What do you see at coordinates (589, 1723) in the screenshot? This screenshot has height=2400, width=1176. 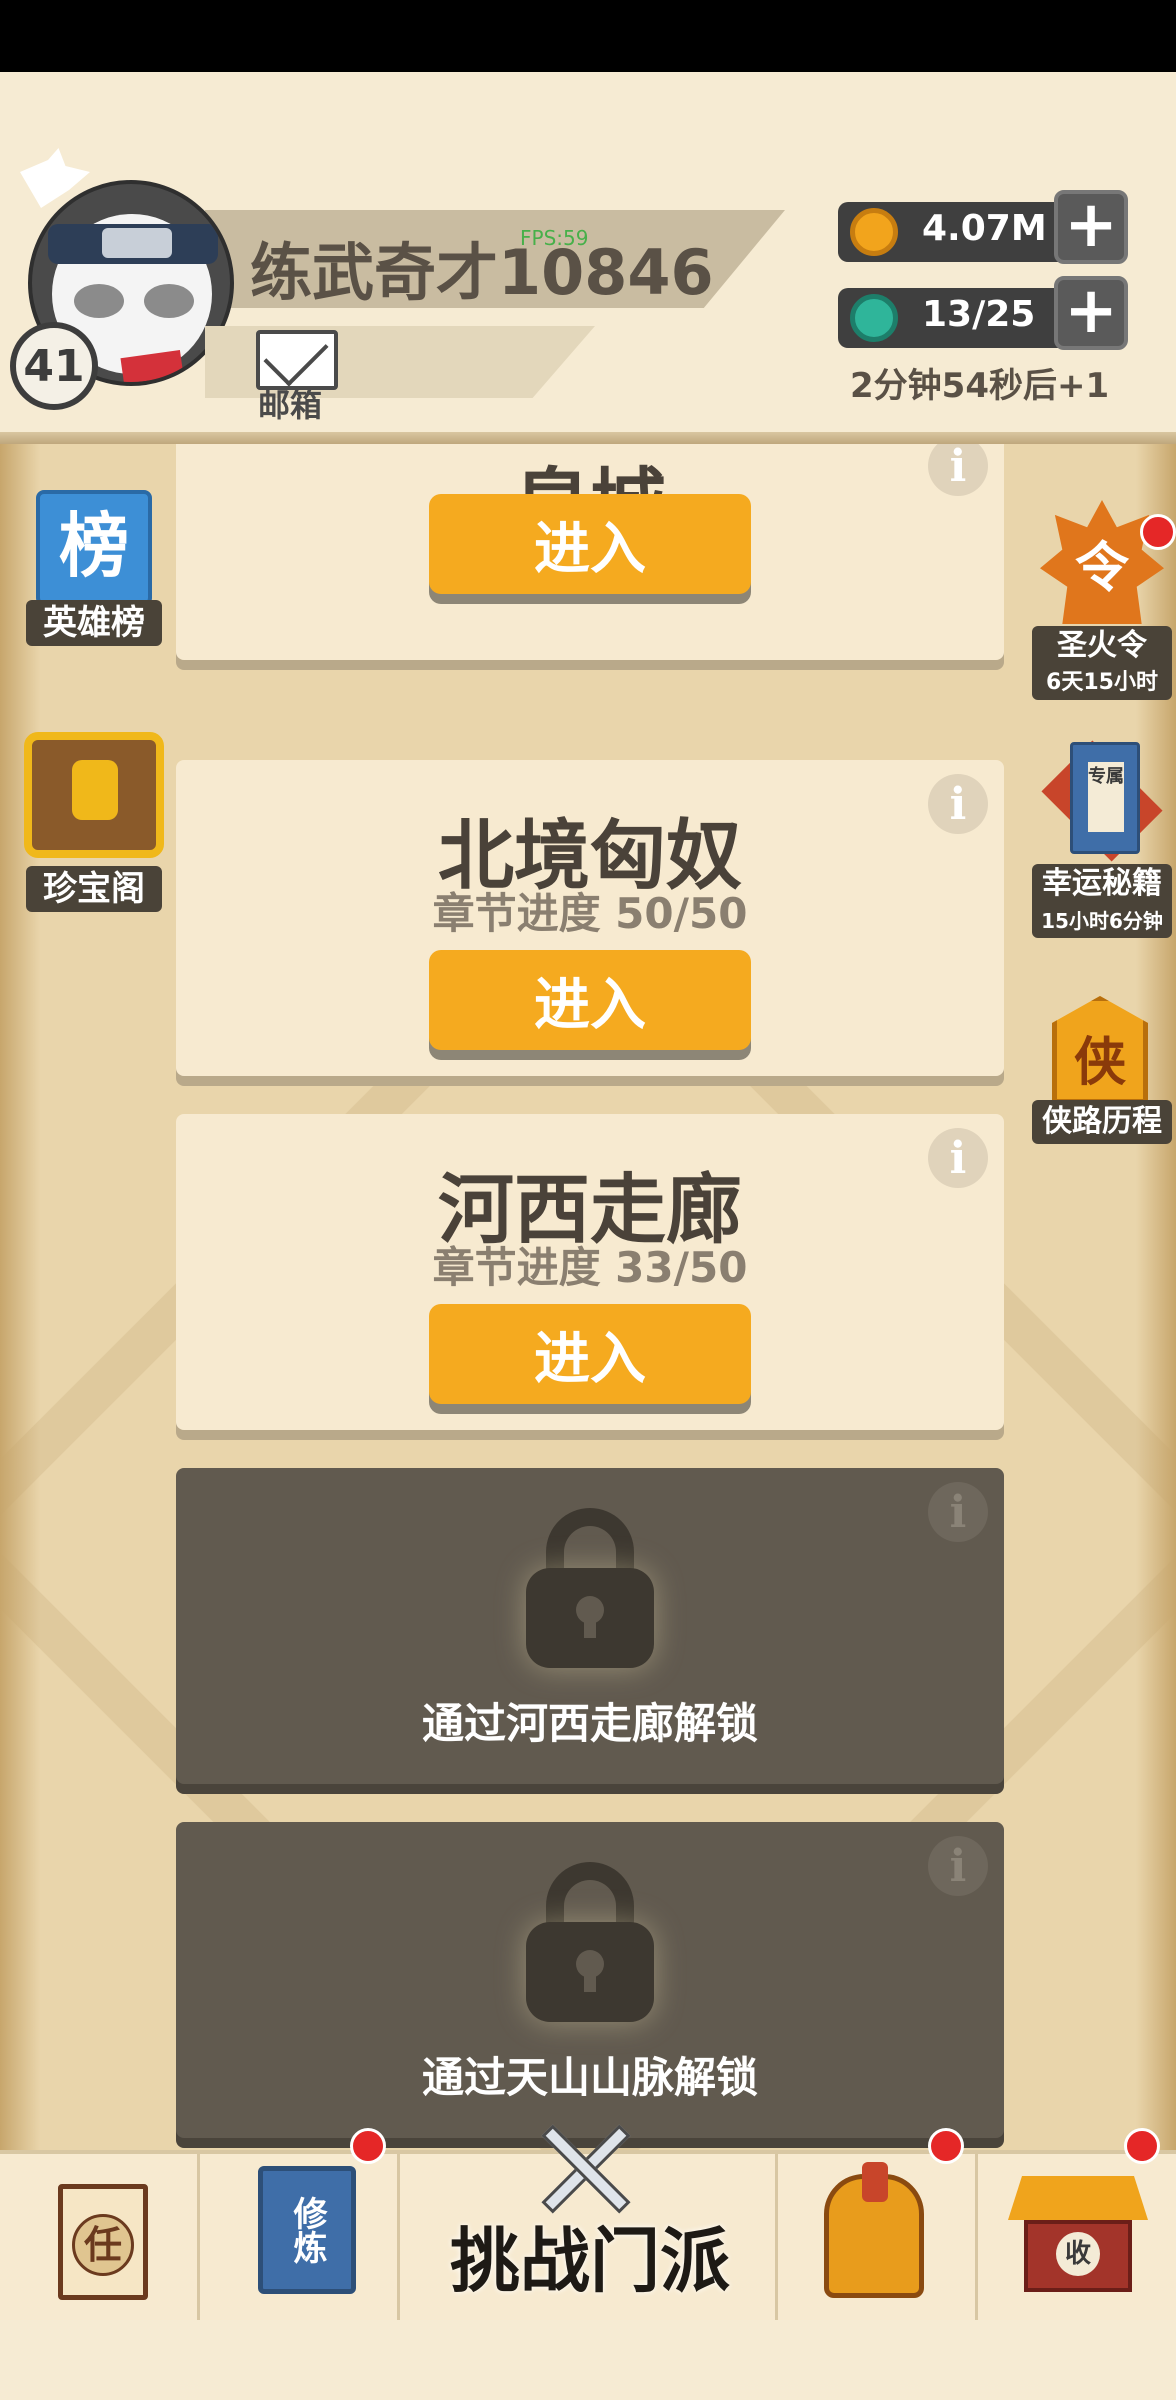 I see `unlock-requirement: 通过河西走廊解锁` at bounding box center [589, 1723].